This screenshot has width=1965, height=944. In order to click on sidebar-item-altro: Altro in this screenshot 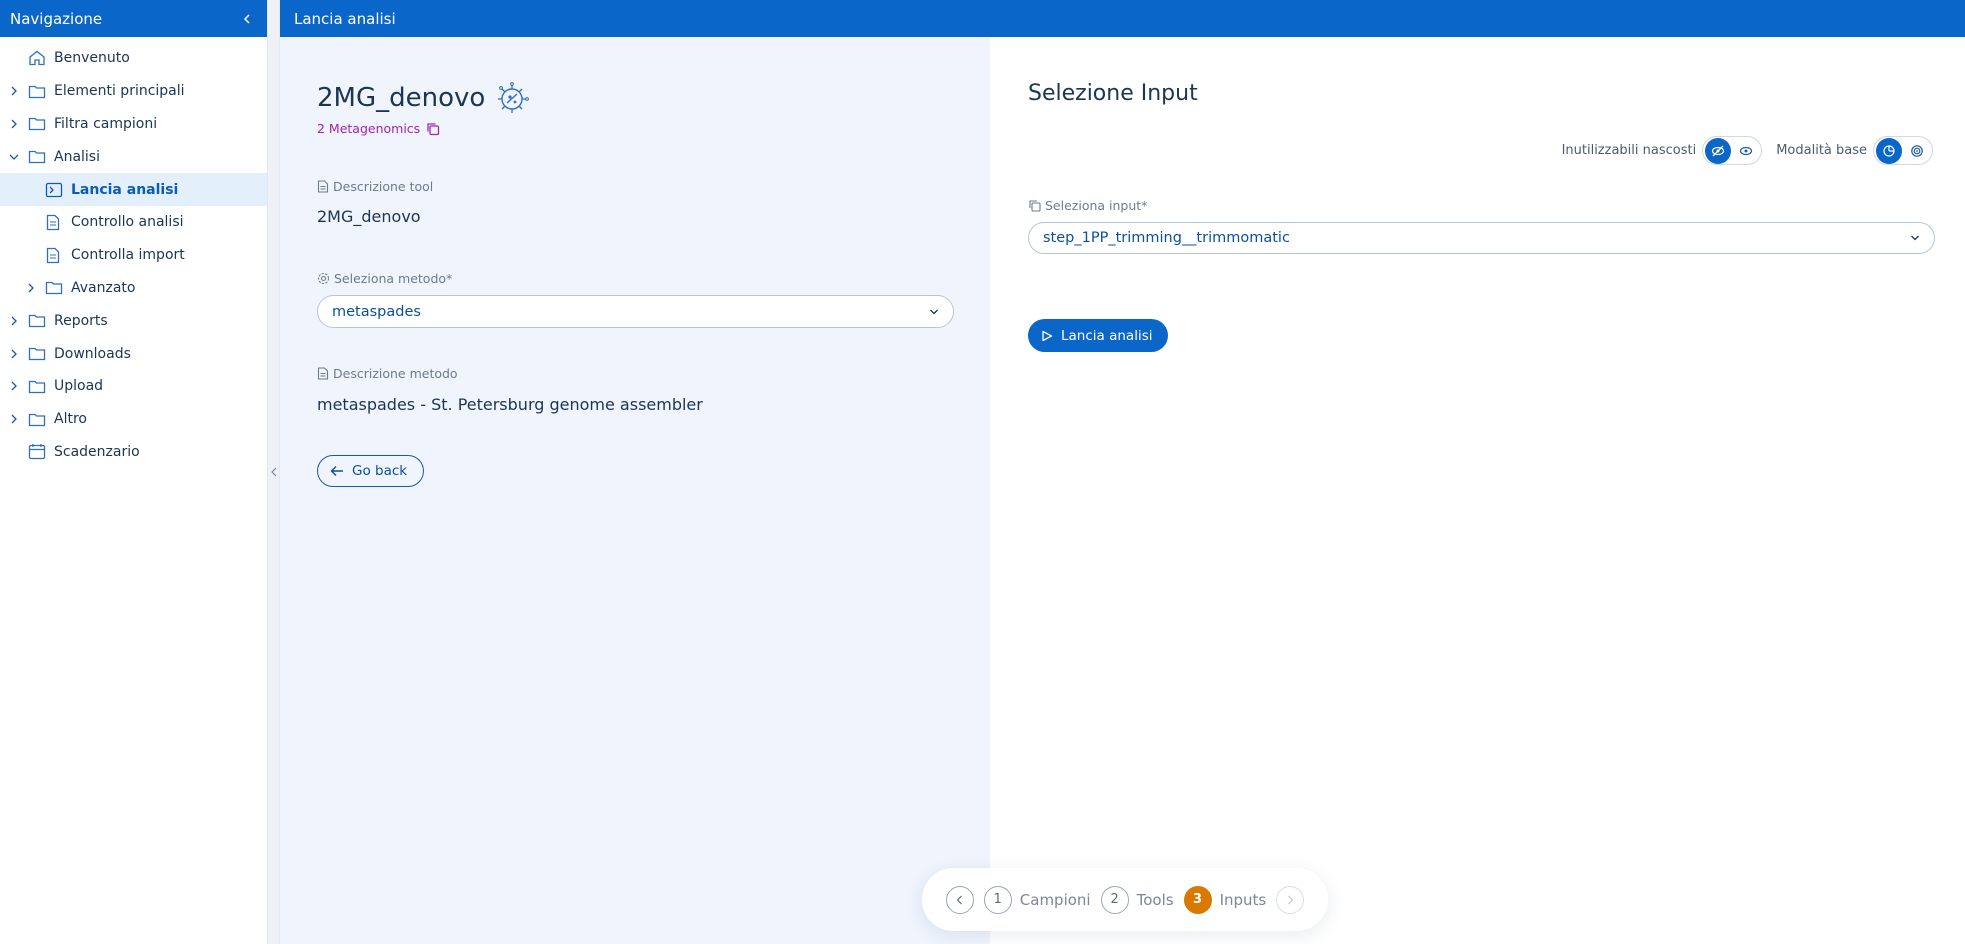, I will do `click(133, 419)`.